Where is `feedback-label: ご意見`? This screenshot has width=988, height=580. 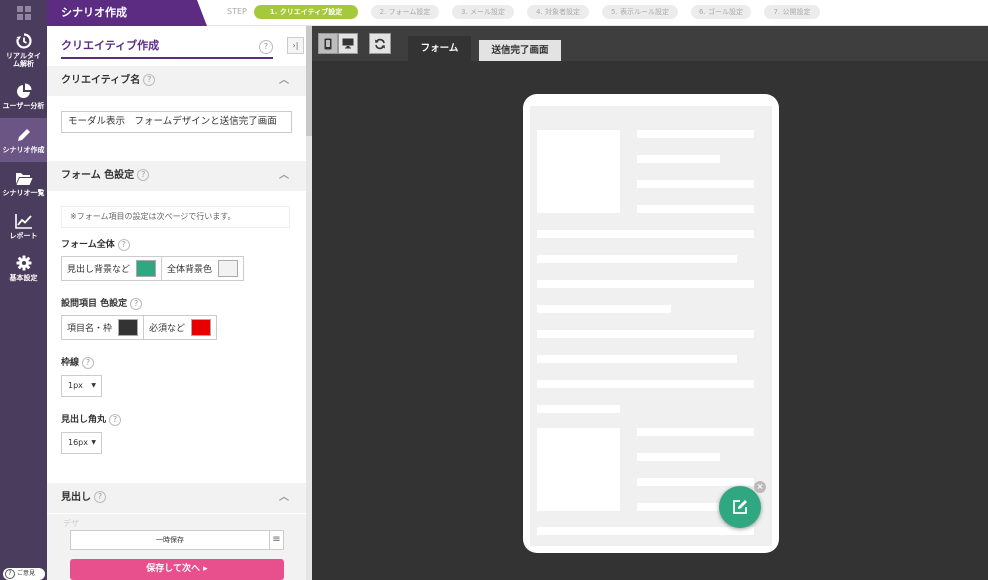
feedback-label: ご意見 is located at coordinates (26, 573).